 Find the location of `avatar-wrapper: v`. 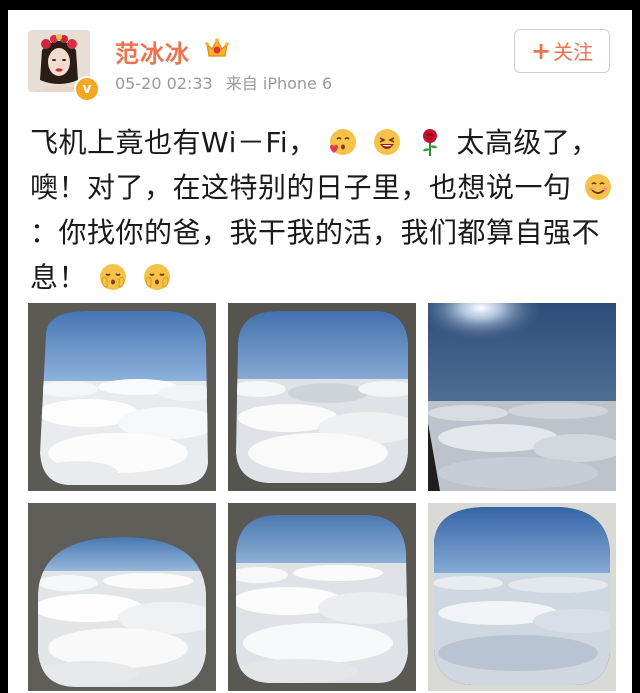

avatar-wrapper: v is located at coordinates (64, 66).